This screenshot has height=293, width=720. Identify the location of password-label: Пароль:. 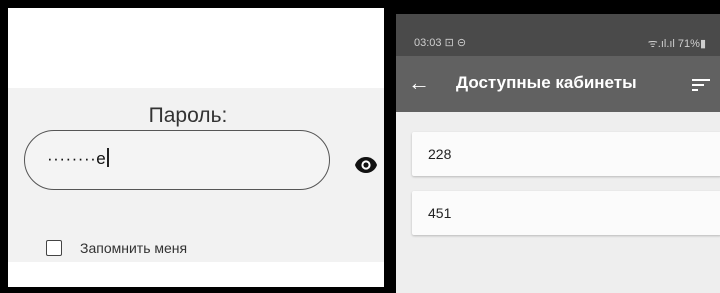
(188, 115).